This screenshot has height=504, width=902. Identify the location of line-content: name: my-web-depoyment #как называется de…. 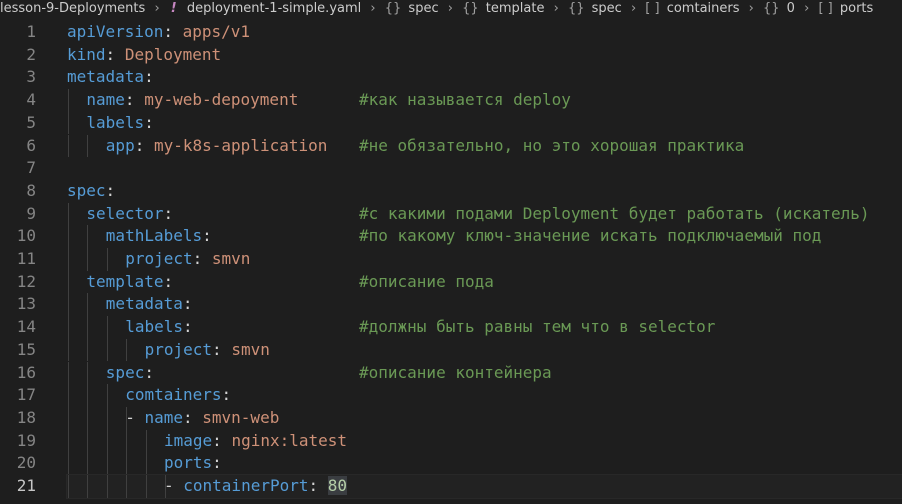
(484, 100).